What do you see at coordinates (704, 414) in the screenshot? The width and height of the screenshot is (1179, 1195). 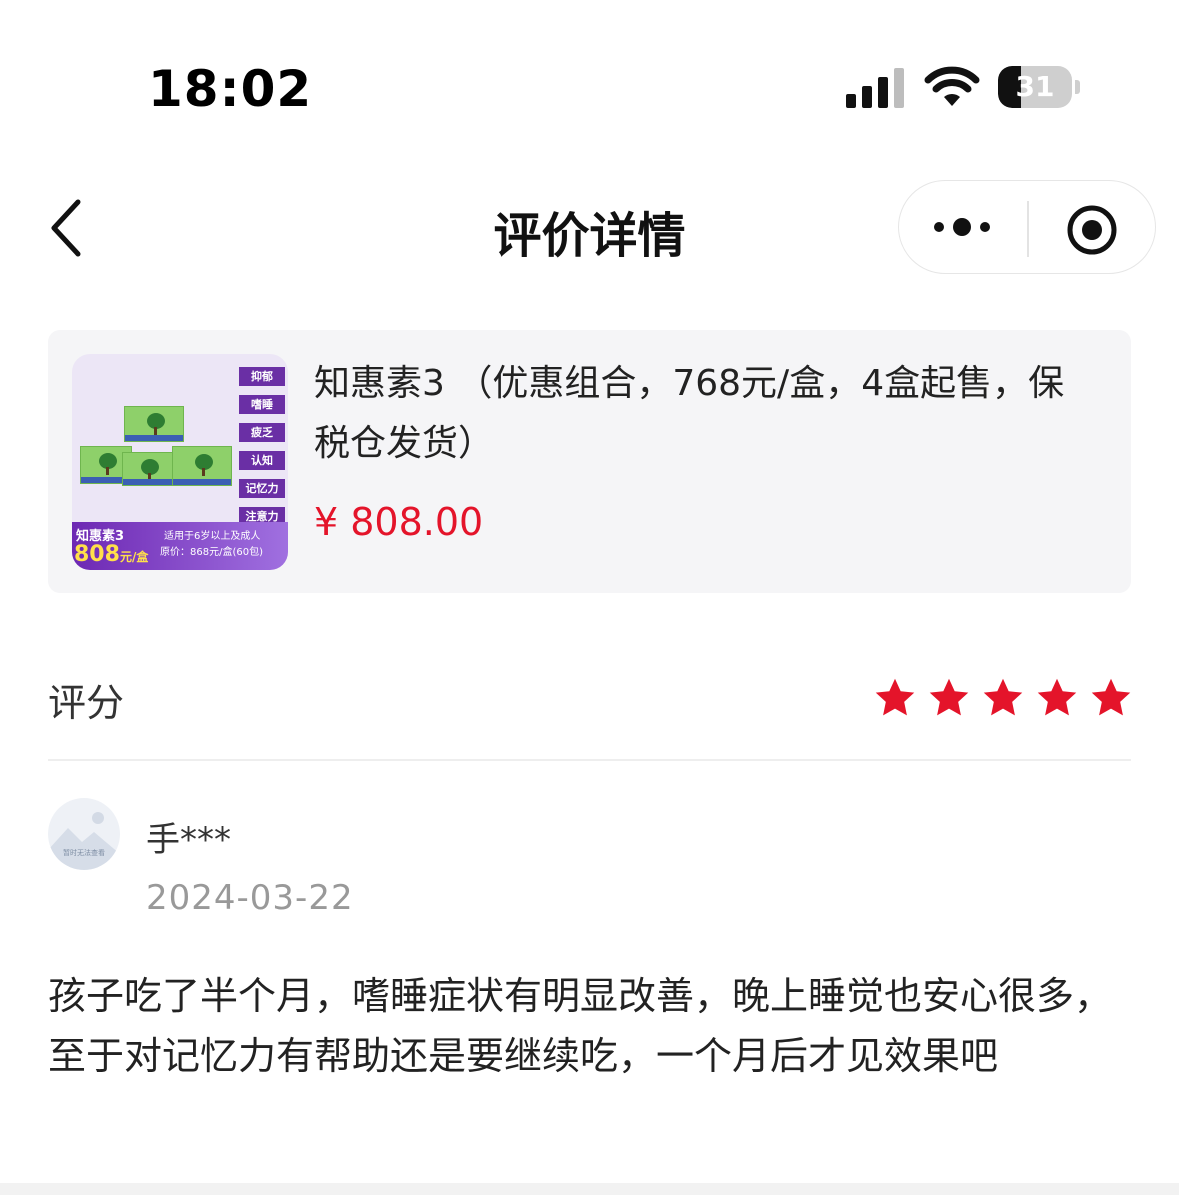 I see `product-title: 知惠素3 （优惠组合，768元/盒，4盒起售，保税仓发货）` at bounding box center [704, 414].